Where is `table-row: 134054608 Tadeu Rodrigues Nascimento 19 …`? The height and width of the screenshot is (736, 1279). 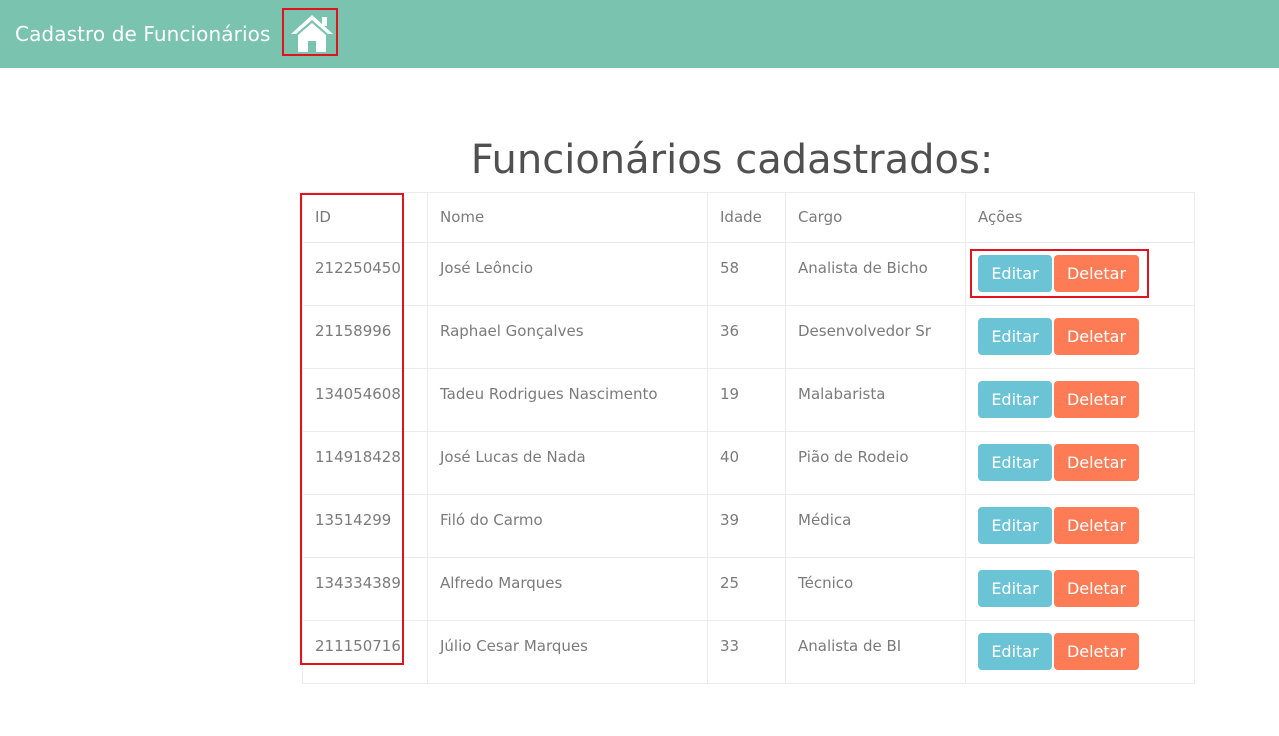
table-row: 134054608 Tadeu Rodrigues Nascimento 19 … is located at coordinates (748, 400).